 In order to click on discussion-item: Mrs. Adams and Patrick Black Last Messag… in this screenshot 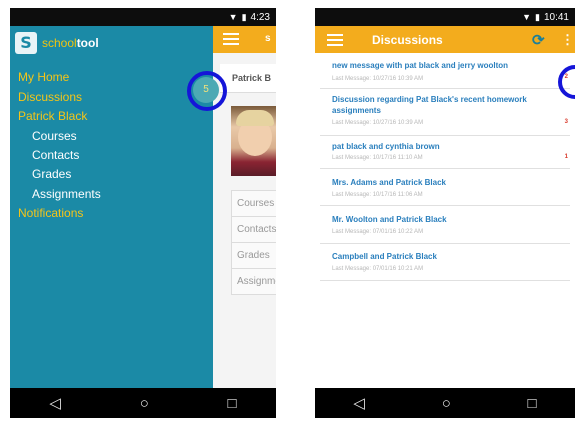, I will do `click(445, 187)`.